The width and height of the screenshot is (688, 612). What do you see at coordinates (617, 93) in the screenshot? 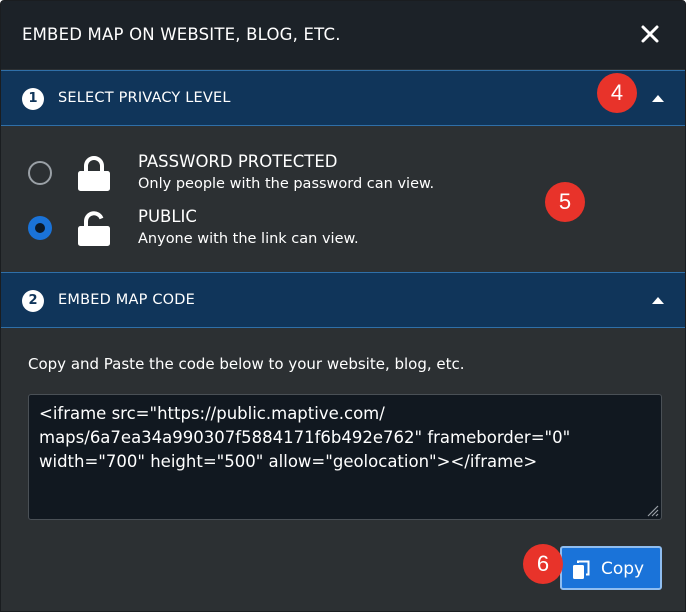
I see `annotation-badge-4: 4` at bounding box center [617, 93].